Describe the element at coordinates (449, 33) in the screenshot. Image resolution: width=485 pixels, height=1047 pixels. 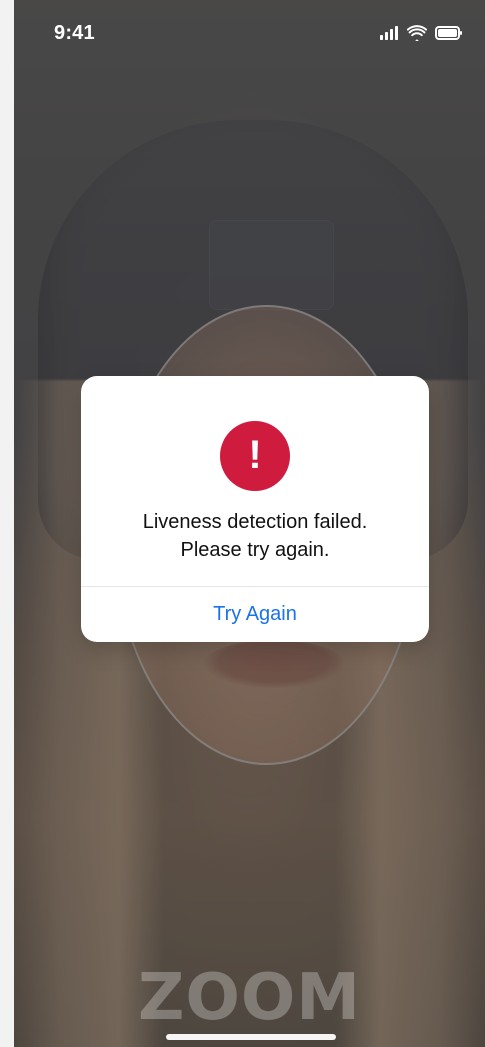
I see `battery-icon` at that location.